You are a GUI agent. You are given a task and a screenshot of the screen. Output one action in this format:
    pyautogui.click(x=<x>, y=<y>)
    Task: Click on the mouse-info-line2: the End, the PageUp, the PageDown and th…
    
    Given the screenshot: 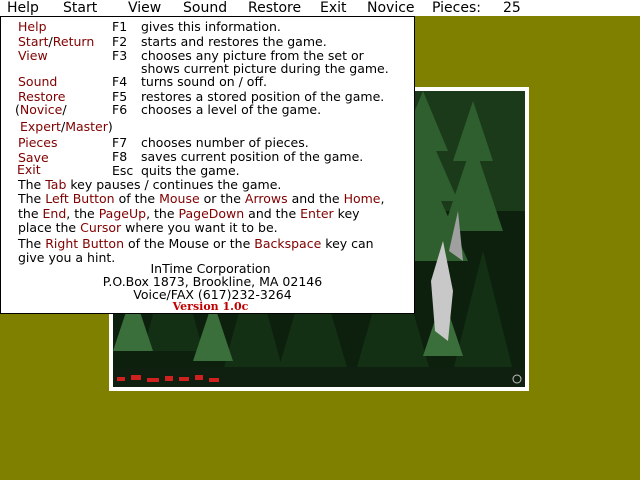 What is the action you would take?
    pyautogui.click(x=189, y=213)
    